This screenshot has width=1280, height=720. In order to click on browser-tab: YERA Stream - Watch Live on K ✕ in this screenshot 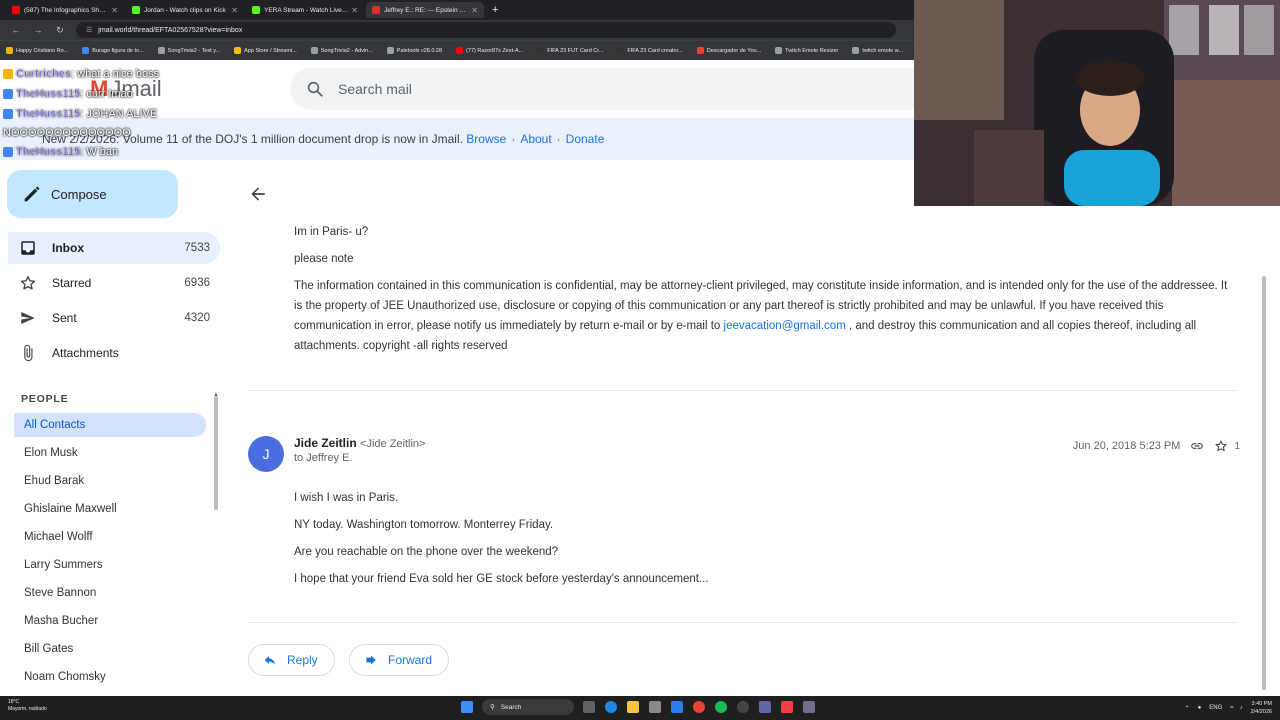, I will do `click(305, 10)`.